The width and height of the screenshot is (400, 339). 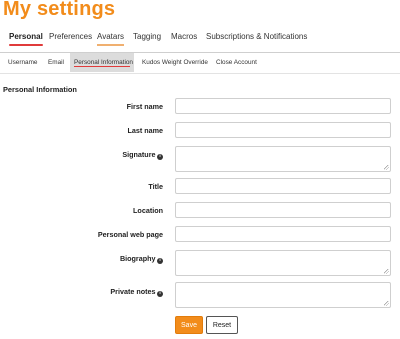 I want to click on tab-avatars: Avatars, so click(x=110, y=39).